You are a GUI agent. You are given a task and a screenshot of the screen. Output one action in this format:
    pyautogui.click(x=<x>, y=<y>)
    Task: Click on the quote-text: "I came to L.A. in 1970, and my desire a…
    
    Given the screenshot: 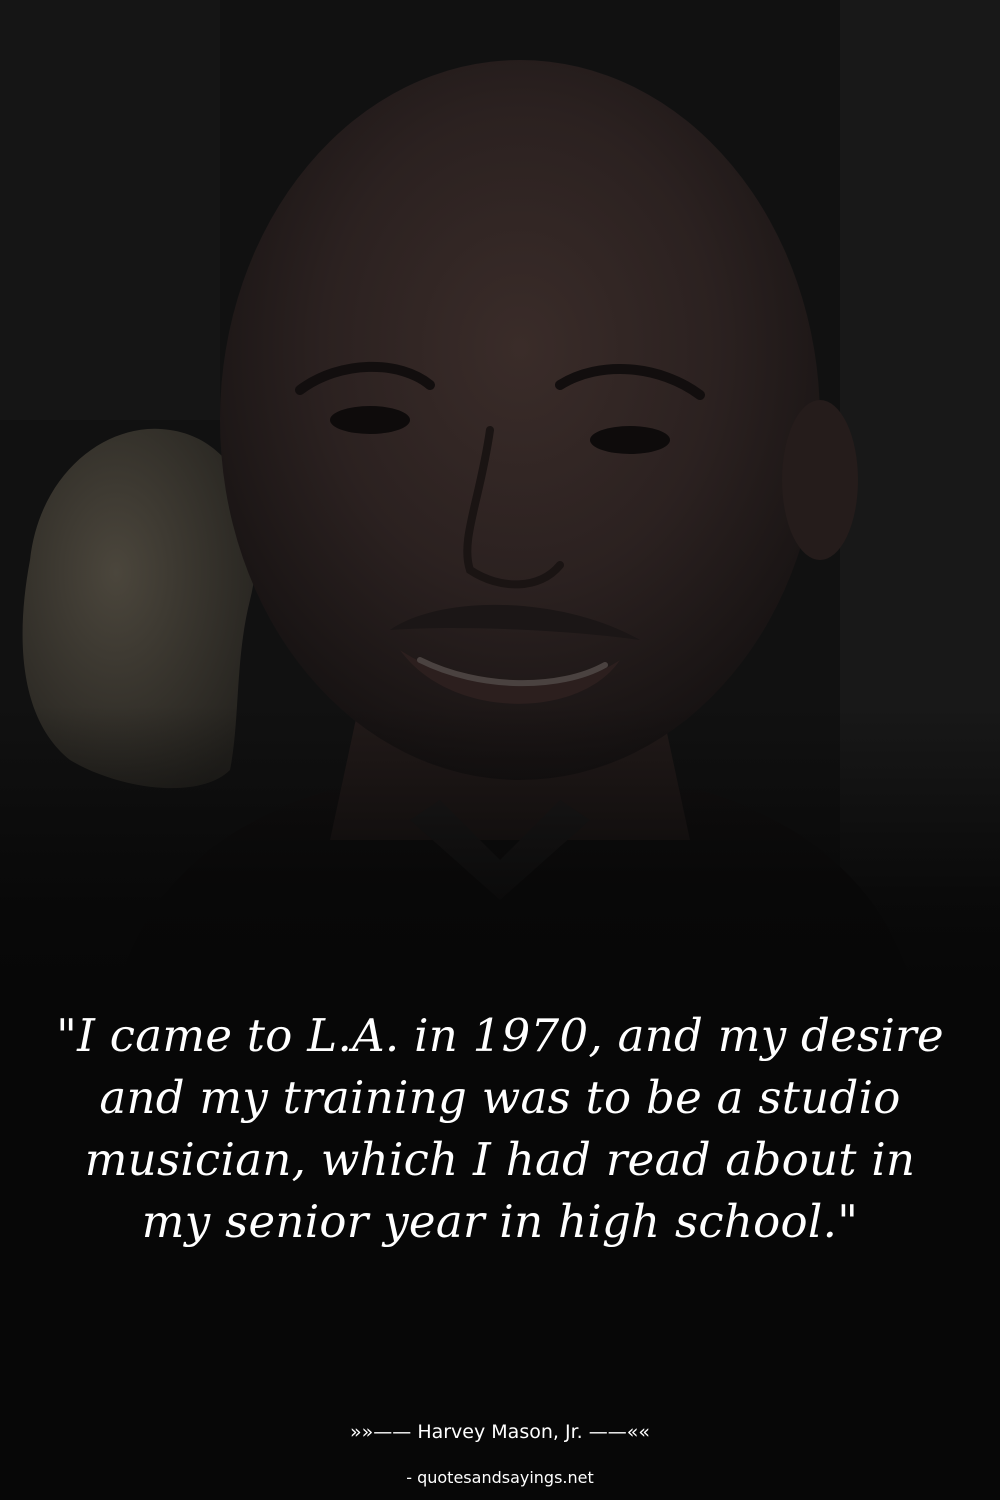 What is the action you would take?
    pyautogui.click(x=500, y=1128)
    